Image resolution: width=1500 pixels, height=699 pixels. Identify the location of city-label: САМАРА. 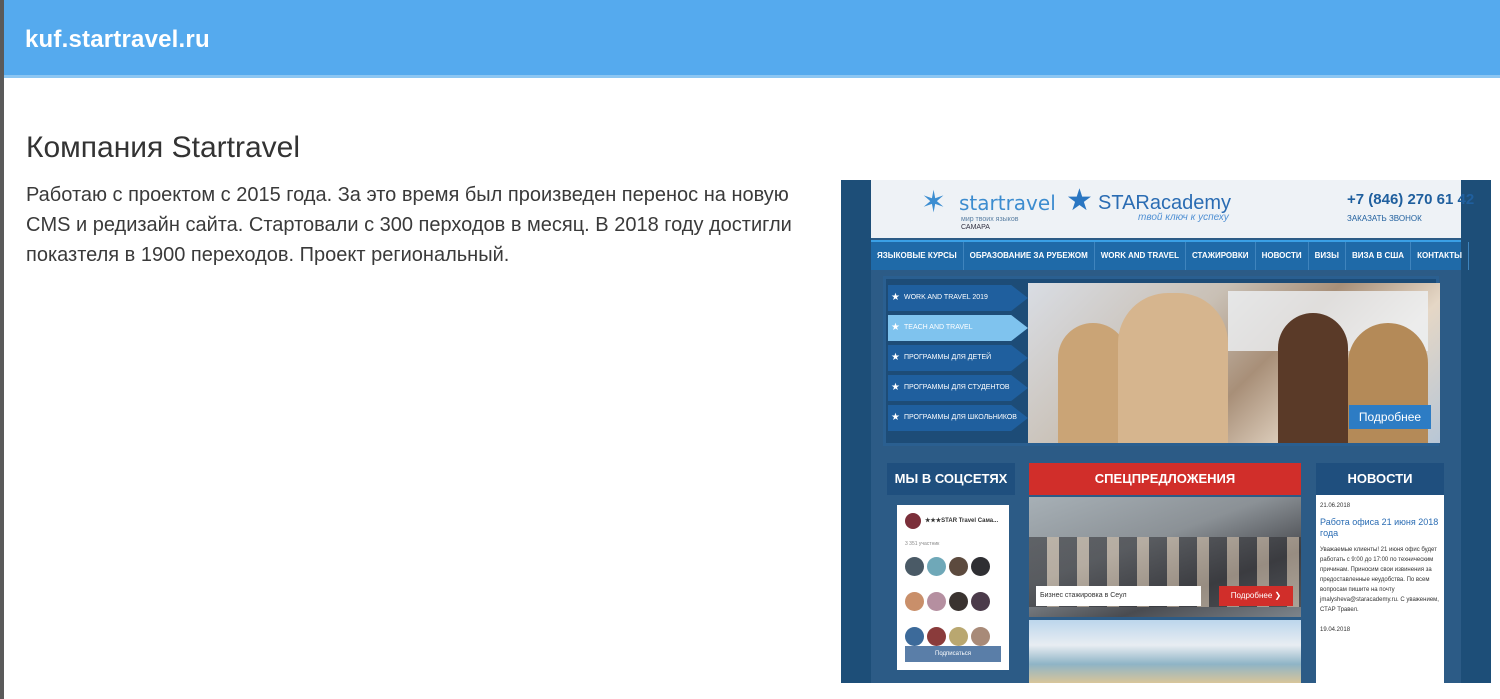
(975, 227).